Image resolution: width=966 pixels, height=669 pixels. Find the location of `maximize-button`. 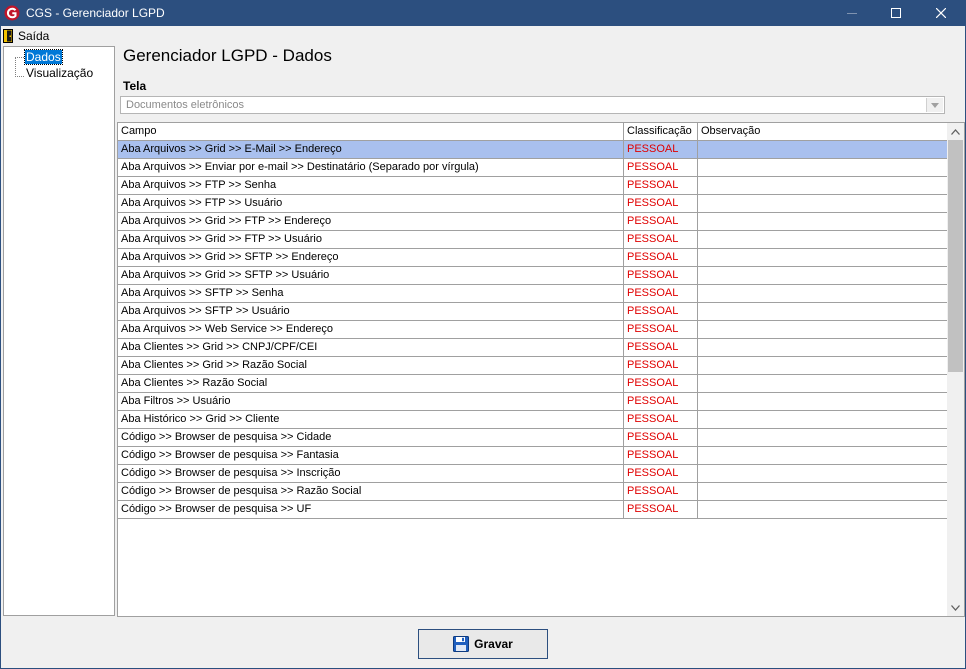

maximize-button is located at coordinates (896, 13).